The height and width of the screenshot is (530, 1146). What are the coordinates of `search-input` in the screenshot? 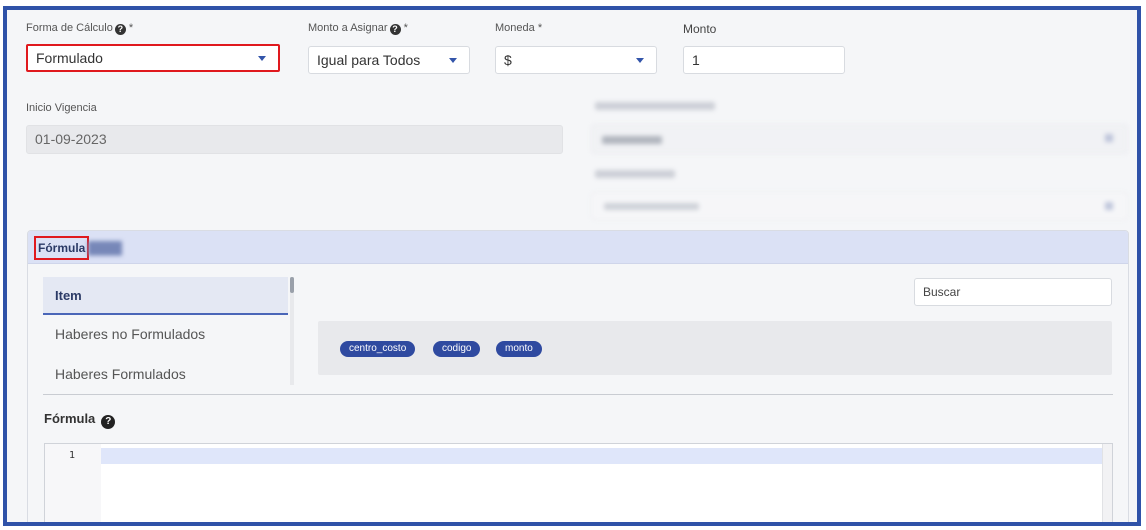 It's located at (1013, 292).